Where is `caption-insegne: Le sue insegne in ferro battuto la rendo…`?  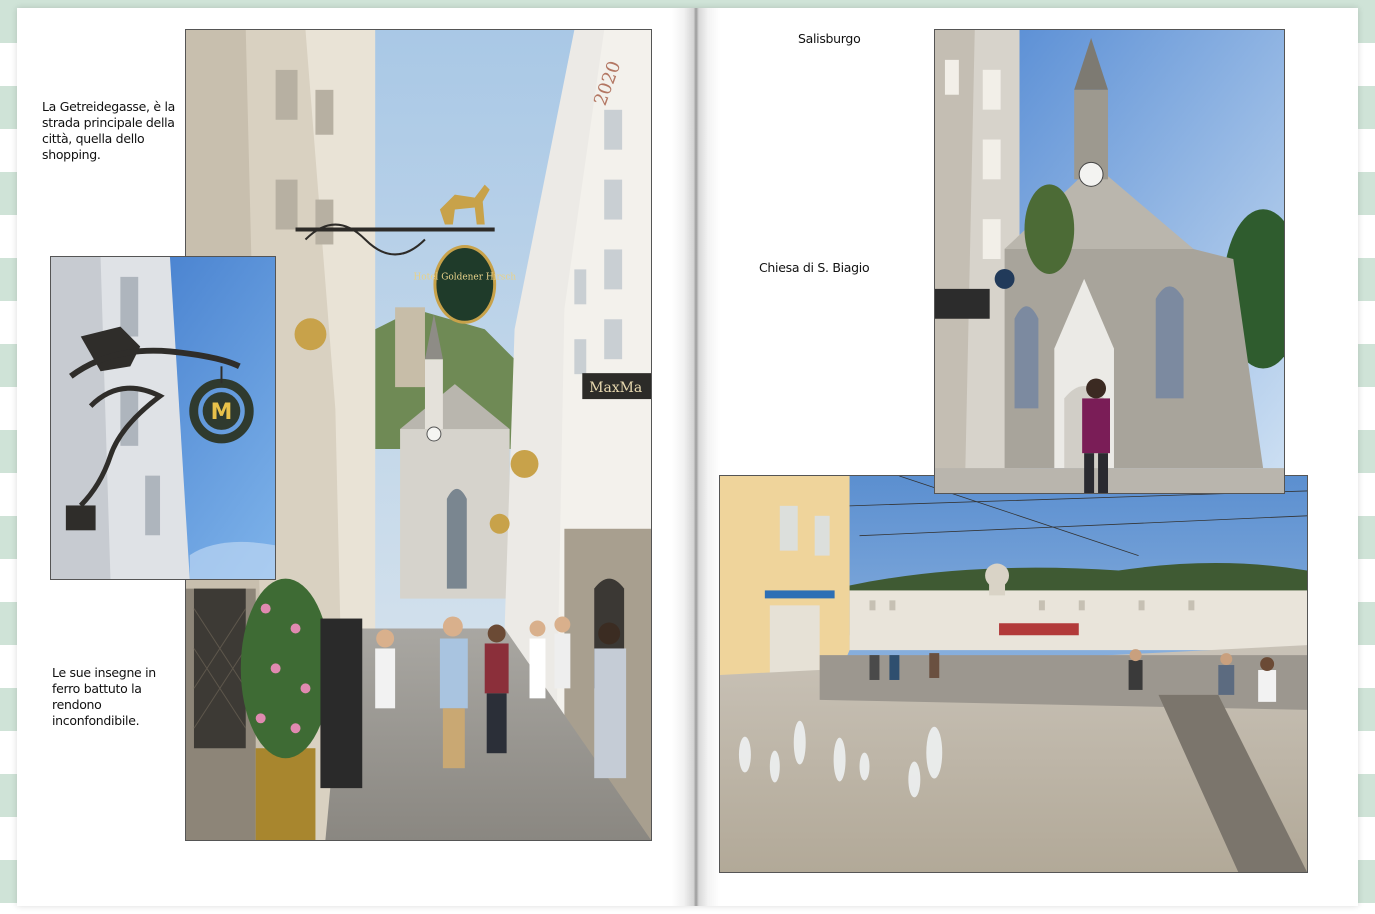
caption-insegne: Le sue insegne in ferro battuto la rendo… is located at coordinates (104, 696).